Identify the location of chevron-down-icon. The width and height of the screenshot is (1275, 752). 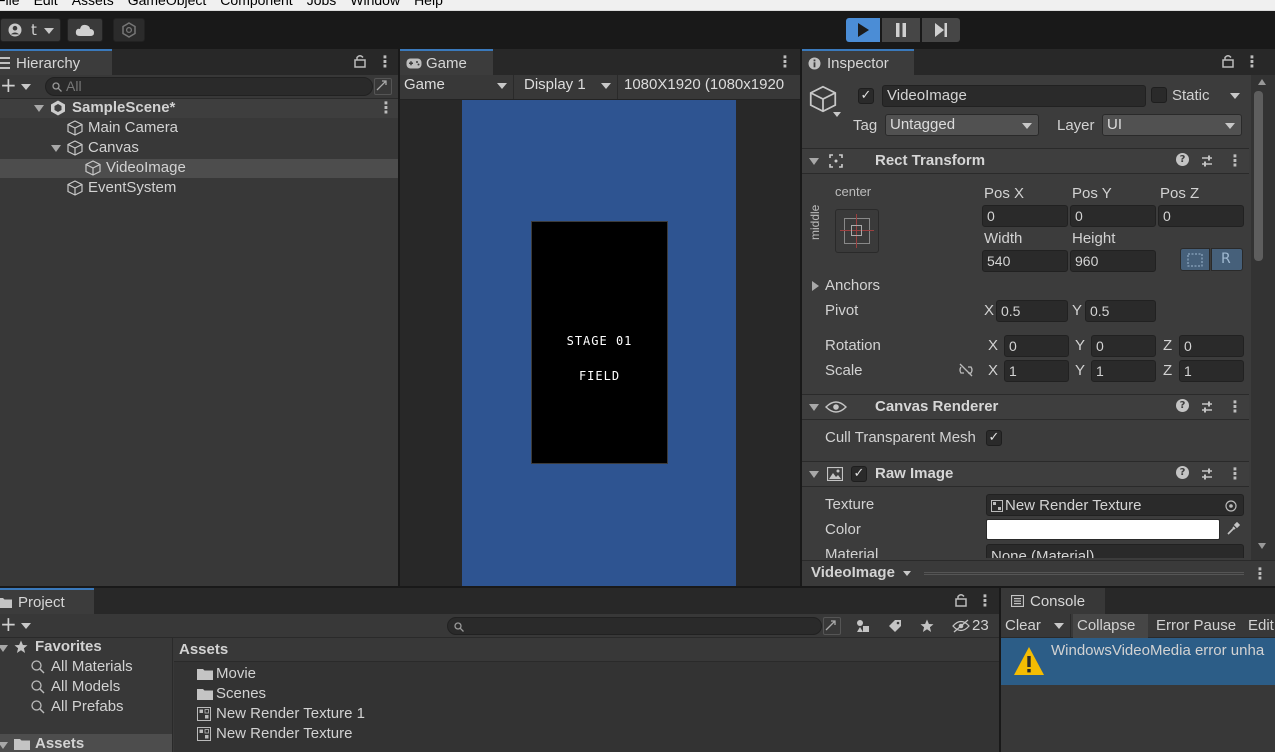
(907, 573).